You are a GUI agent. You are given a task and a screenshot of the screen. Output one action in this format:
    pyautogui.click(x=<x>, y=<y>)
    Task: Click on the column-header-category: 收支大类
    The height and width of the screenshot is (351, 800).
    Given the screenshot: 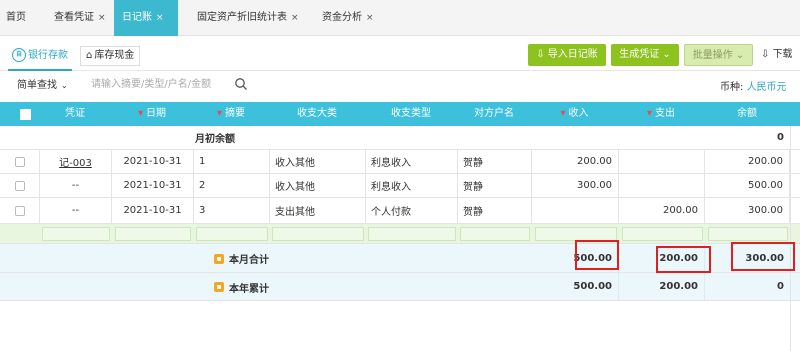 What is the action you would take?
    pyautogui.click(x=317, y=114)
    